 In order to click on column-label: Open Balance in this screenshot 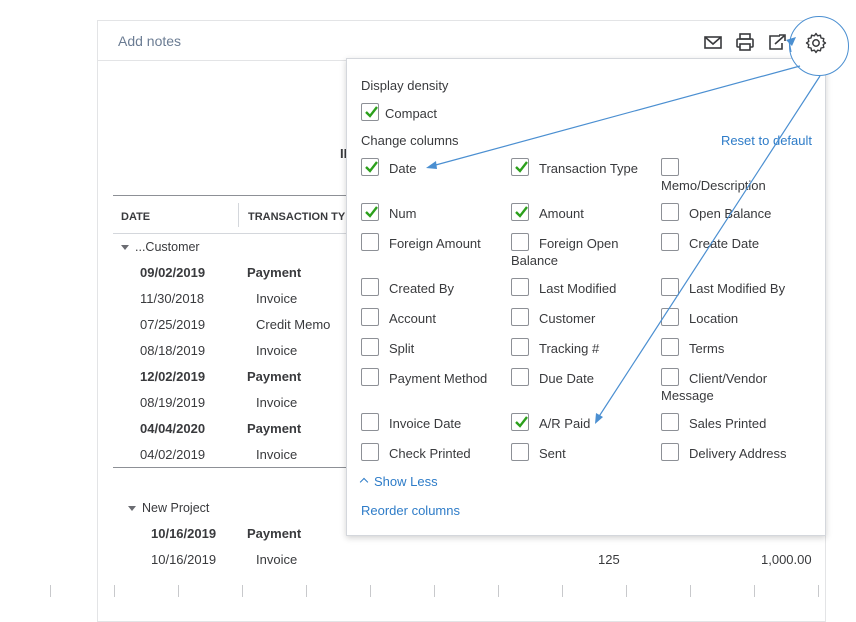, I will do `click(730, 213)`.